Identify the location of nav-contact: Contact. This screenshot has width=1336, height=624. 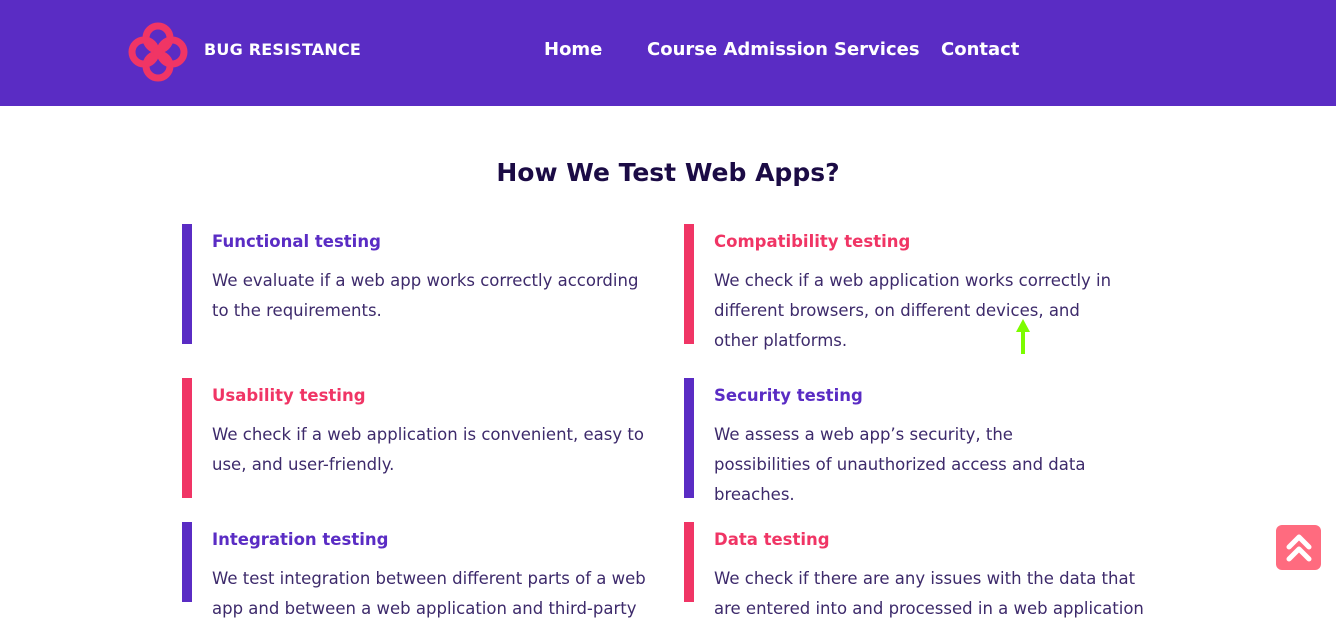
(980, 49).